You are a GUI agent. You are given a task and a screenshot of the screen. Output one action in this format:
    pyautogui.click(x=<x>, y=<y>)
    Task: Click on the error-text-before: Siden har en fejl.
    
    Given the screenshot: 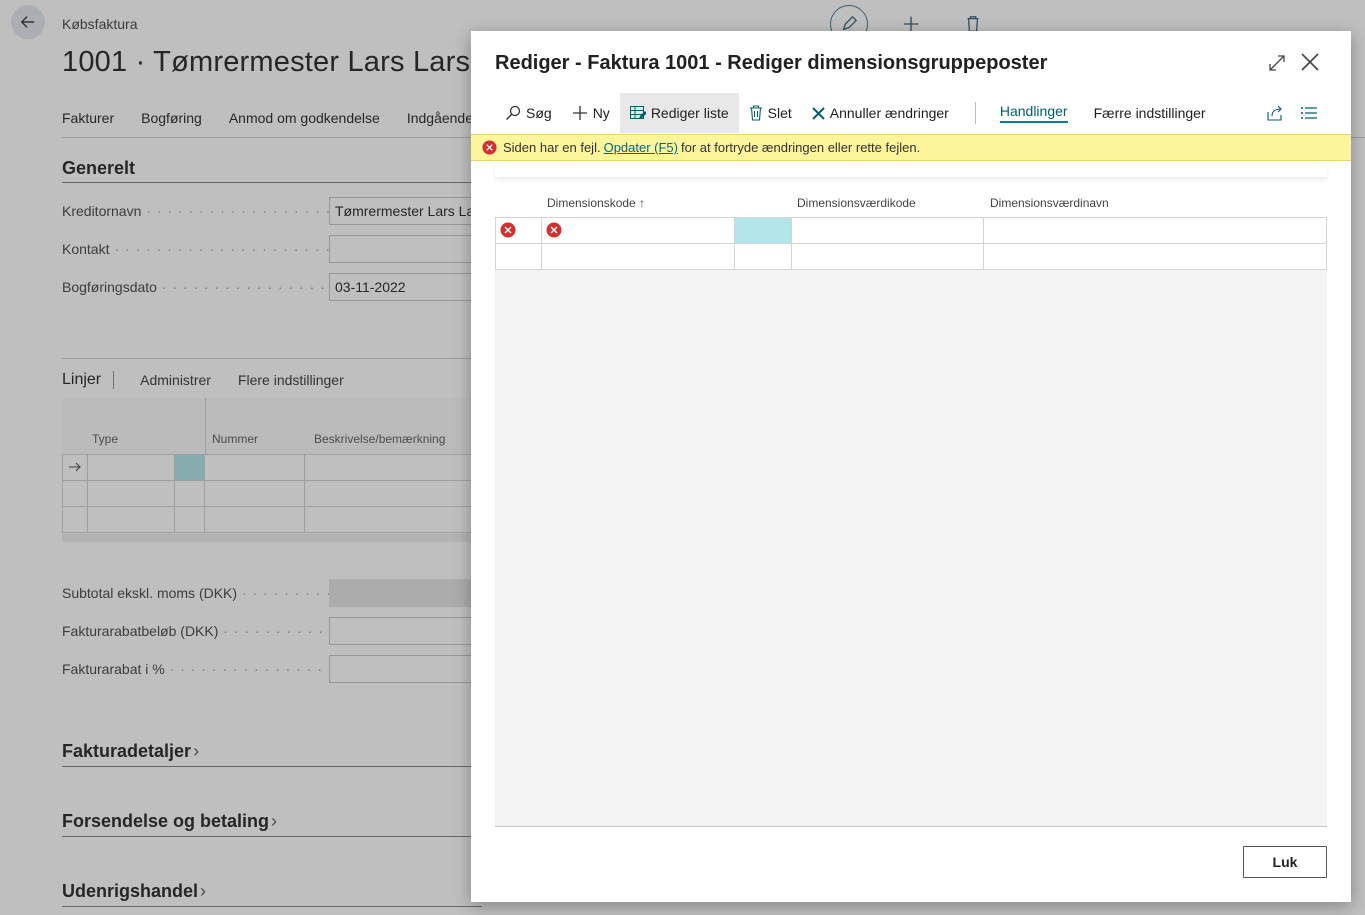 What is the action you would take?
    pyautogui.click(x=552, y=147)
    